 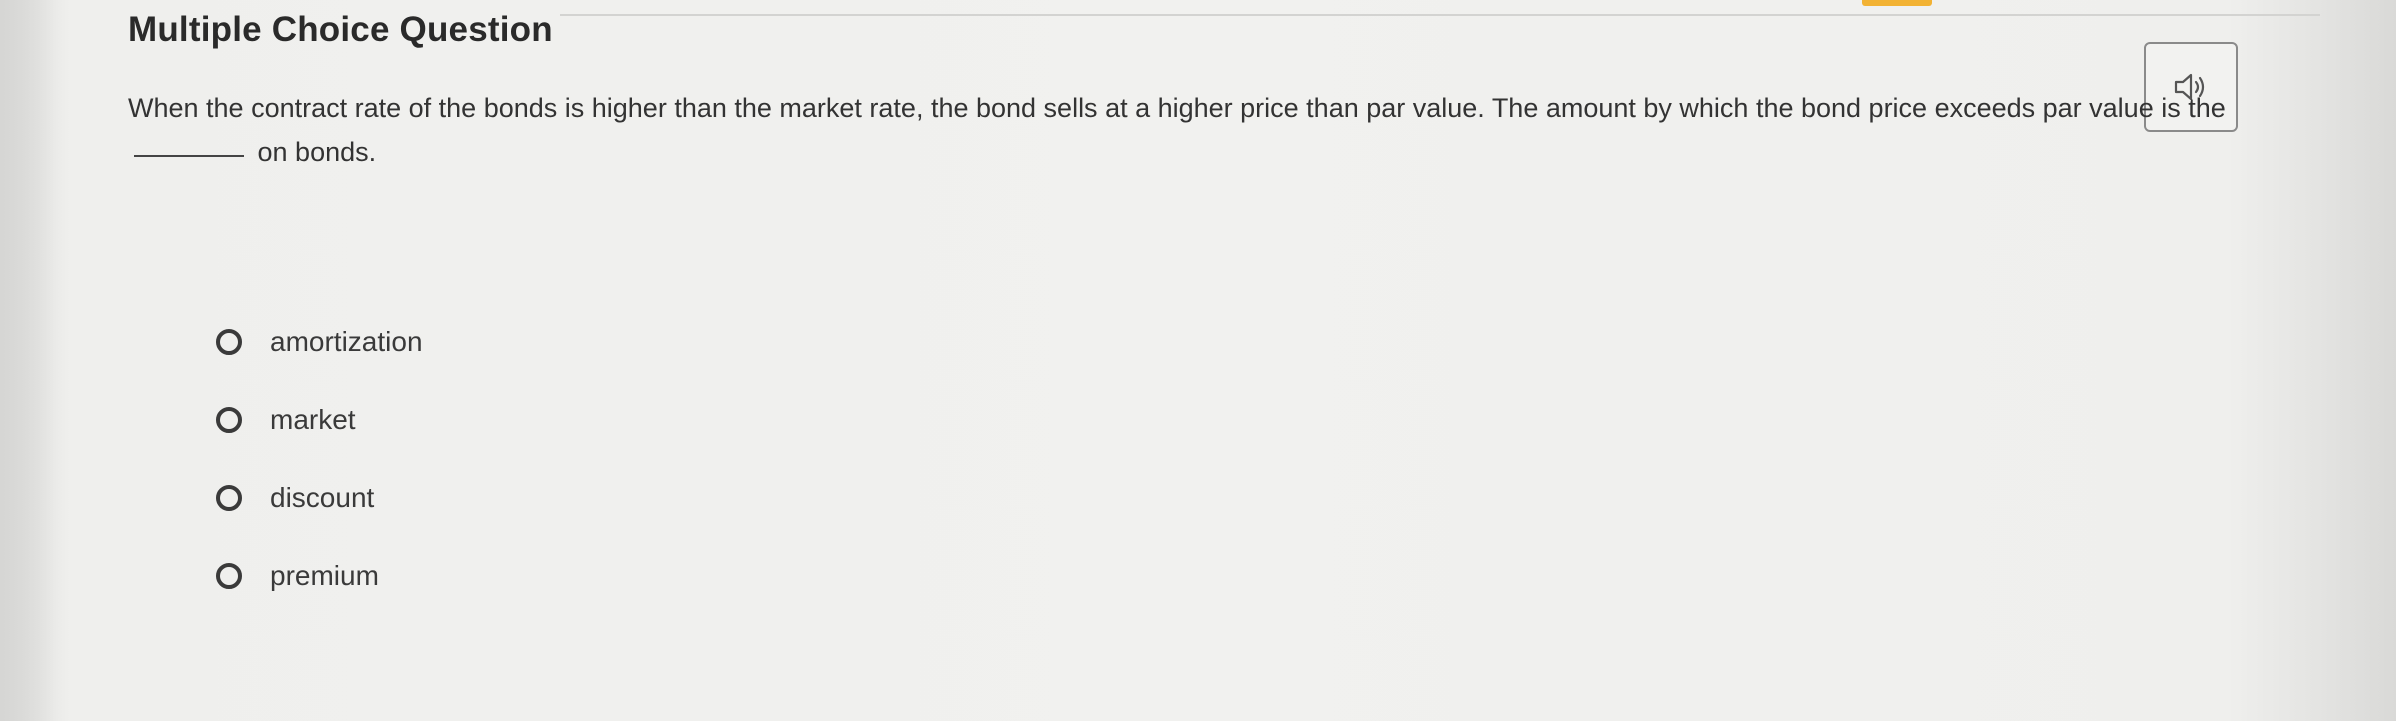 What do you see at coordinates (189, 156) in the screenshot?
I see `answer-blank` at bounding box center [189, 156].